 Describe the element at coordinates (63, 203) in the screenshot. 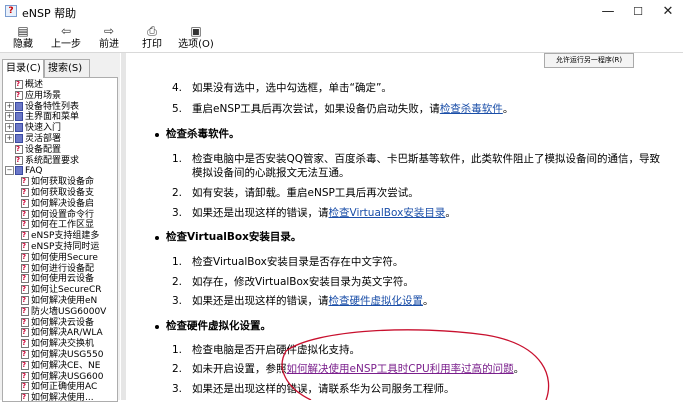

I see `tree-item-label: 如何解决设备启` at that location.